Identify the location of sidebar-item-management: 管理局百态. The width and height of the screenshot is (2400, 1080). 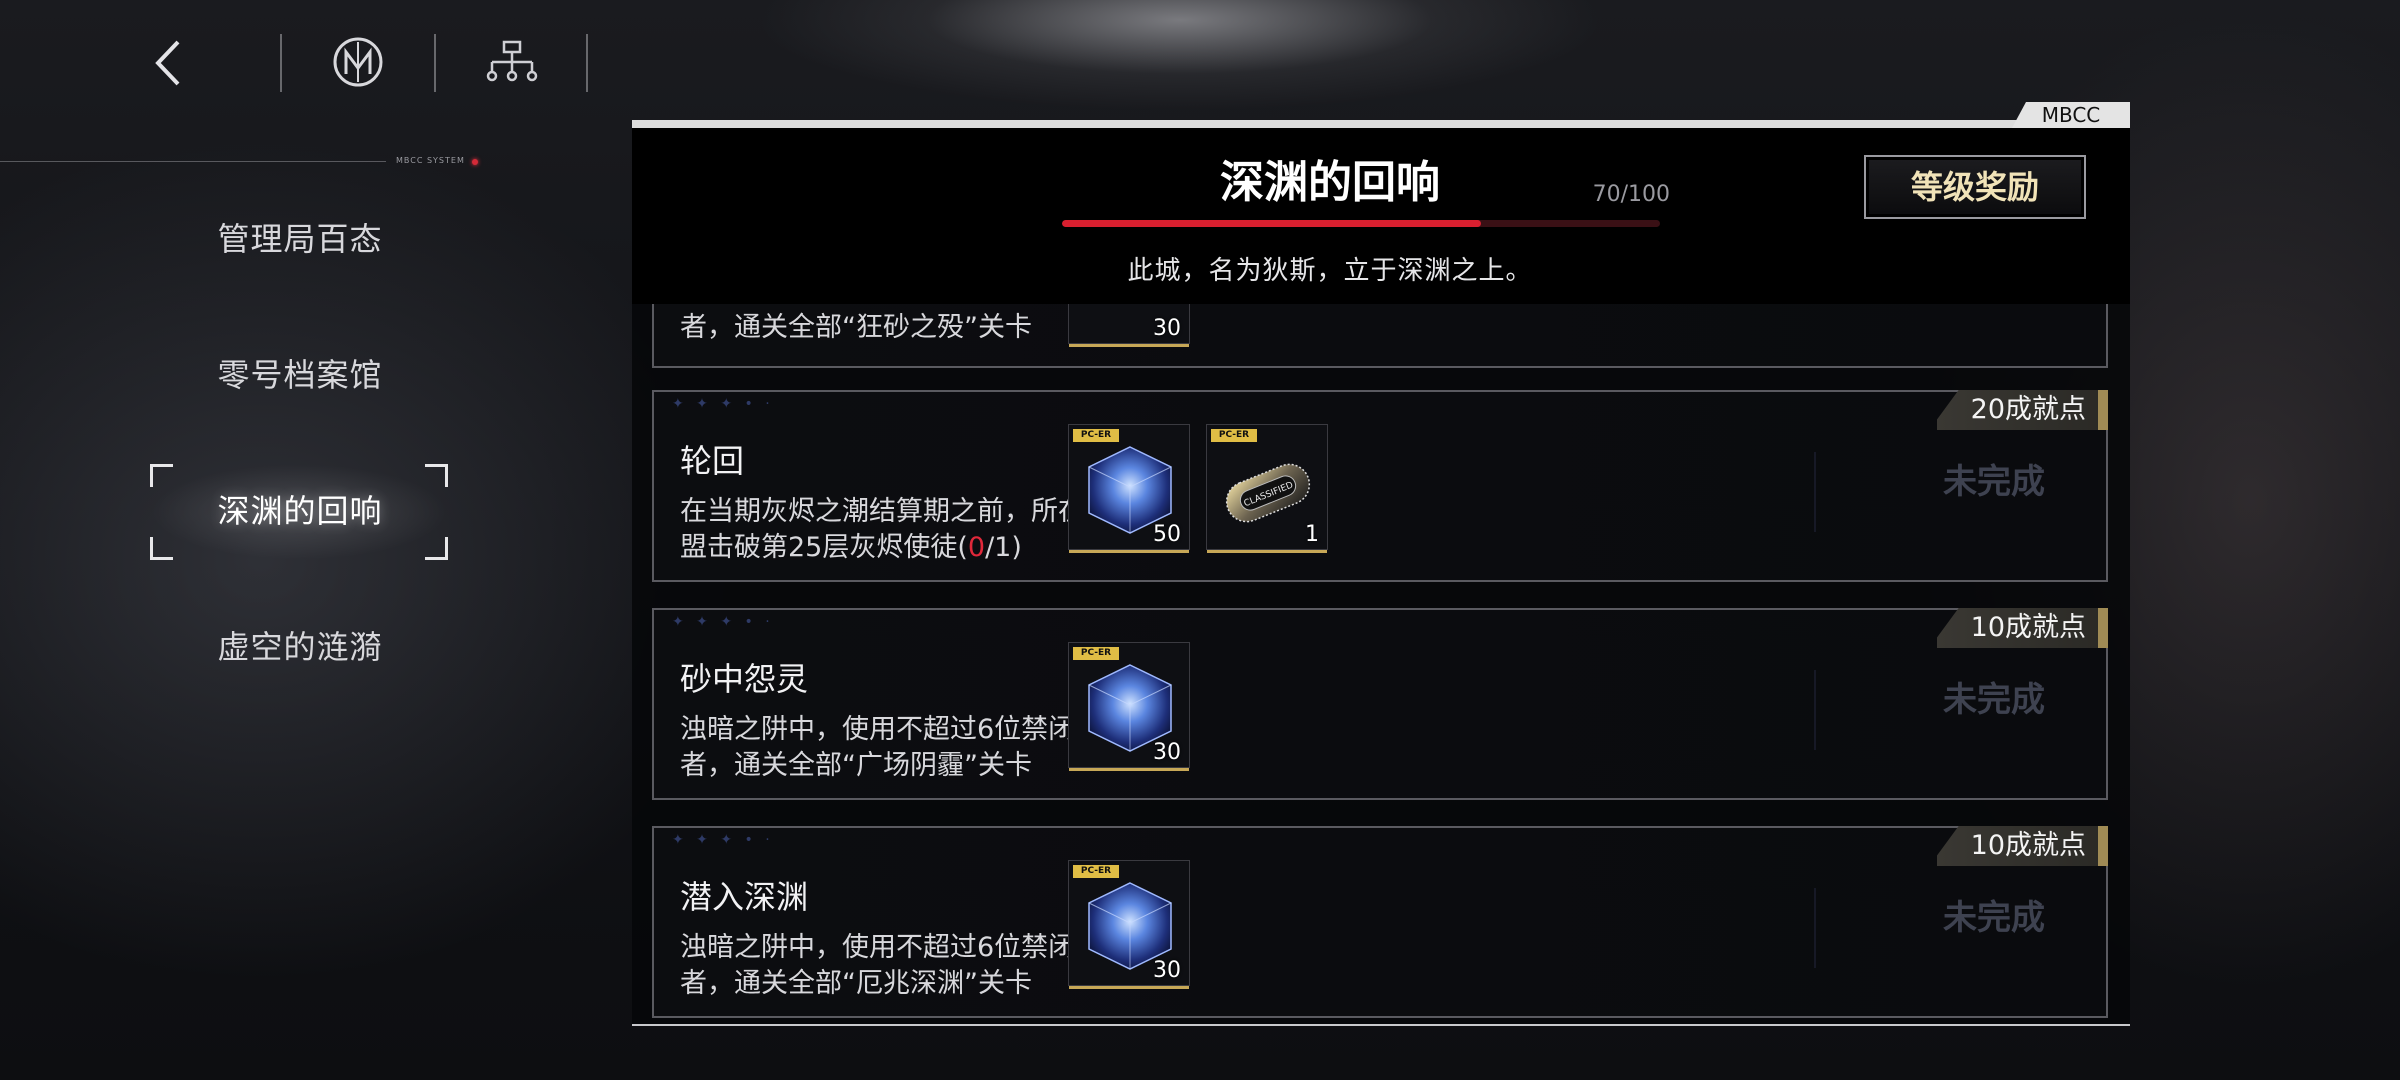
(300, 239).